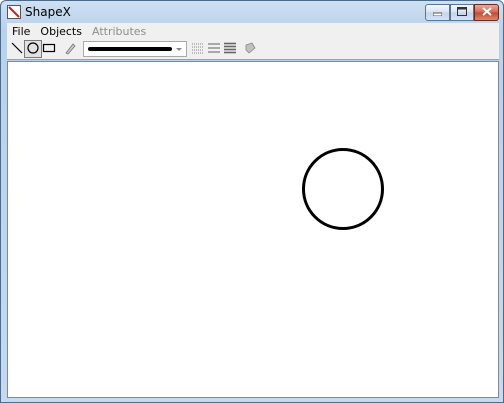 This screenshot has height=403, width=504. I want to click on line-icon, so click(17, 49).